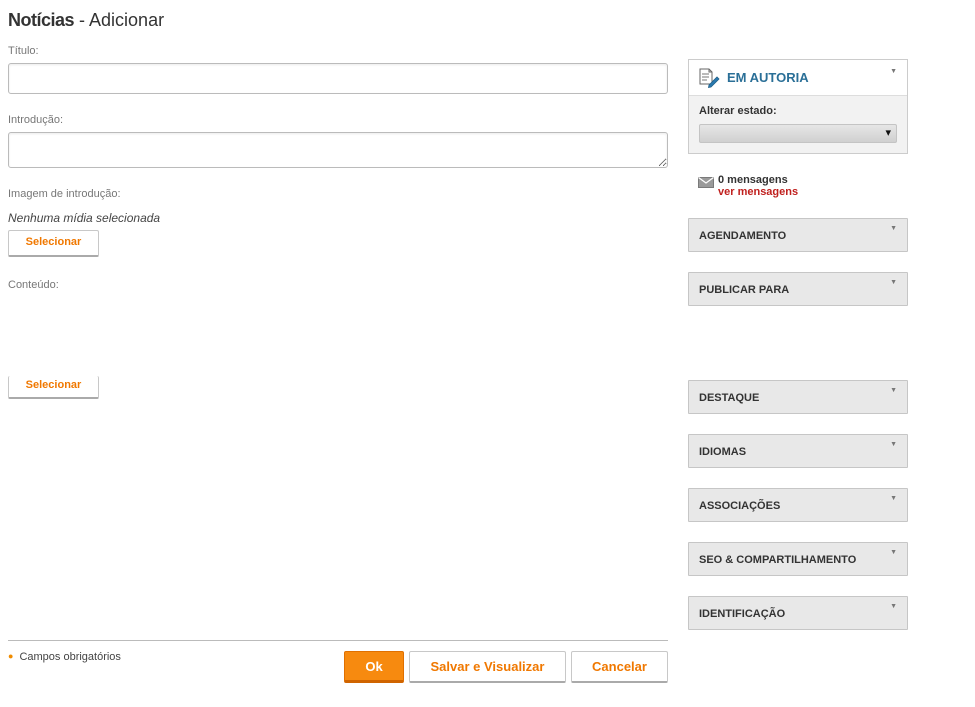  Describe the element at coordinates (53, 243) in the screenshot. I see `select-intro-image-button: Selecionar` at that location.